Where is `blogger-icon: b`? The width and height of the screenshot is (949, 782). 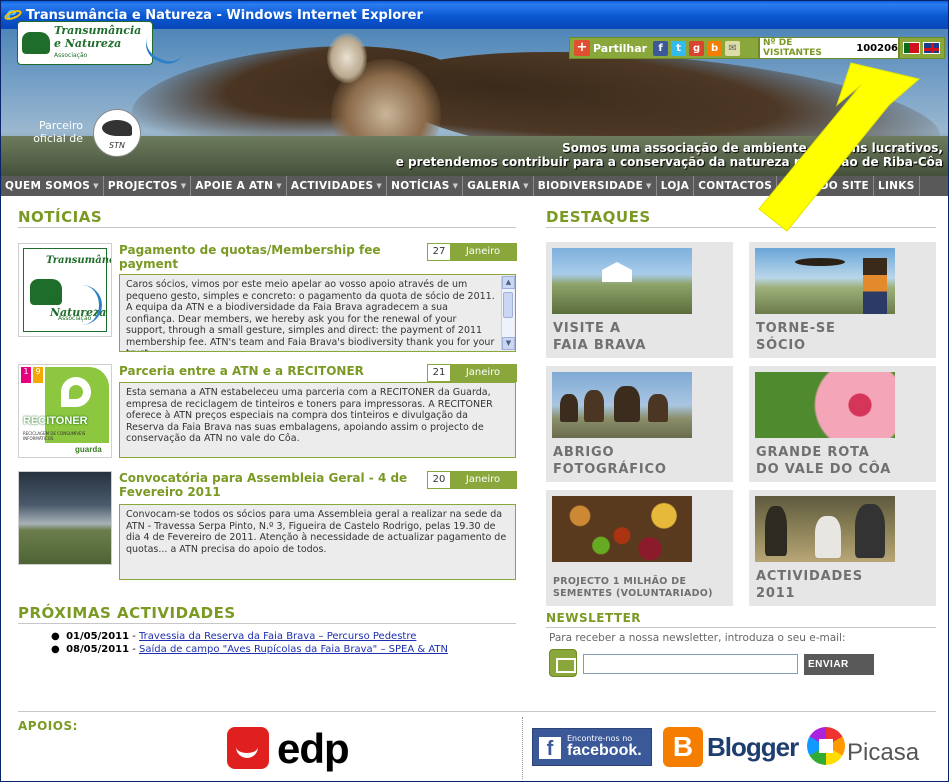
blogger-icon: b is located at coordinates (715, 48).